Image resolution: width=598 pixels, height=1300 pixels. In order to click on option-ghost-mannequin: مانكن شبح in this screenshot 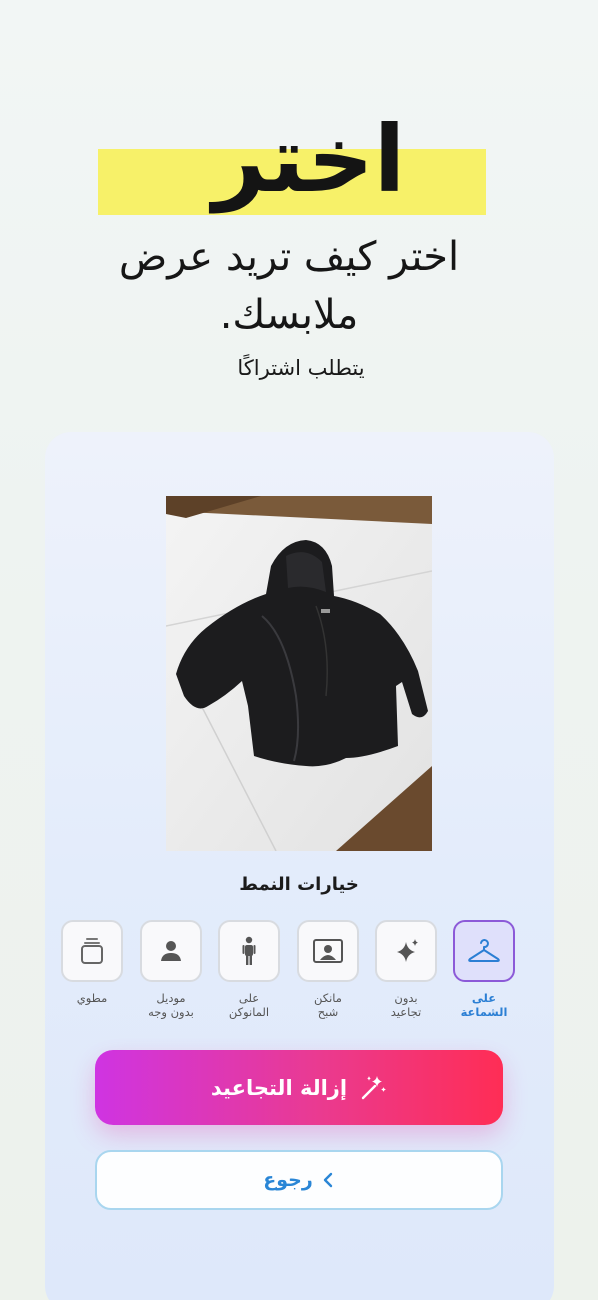, I will do `click(328, 969)`.